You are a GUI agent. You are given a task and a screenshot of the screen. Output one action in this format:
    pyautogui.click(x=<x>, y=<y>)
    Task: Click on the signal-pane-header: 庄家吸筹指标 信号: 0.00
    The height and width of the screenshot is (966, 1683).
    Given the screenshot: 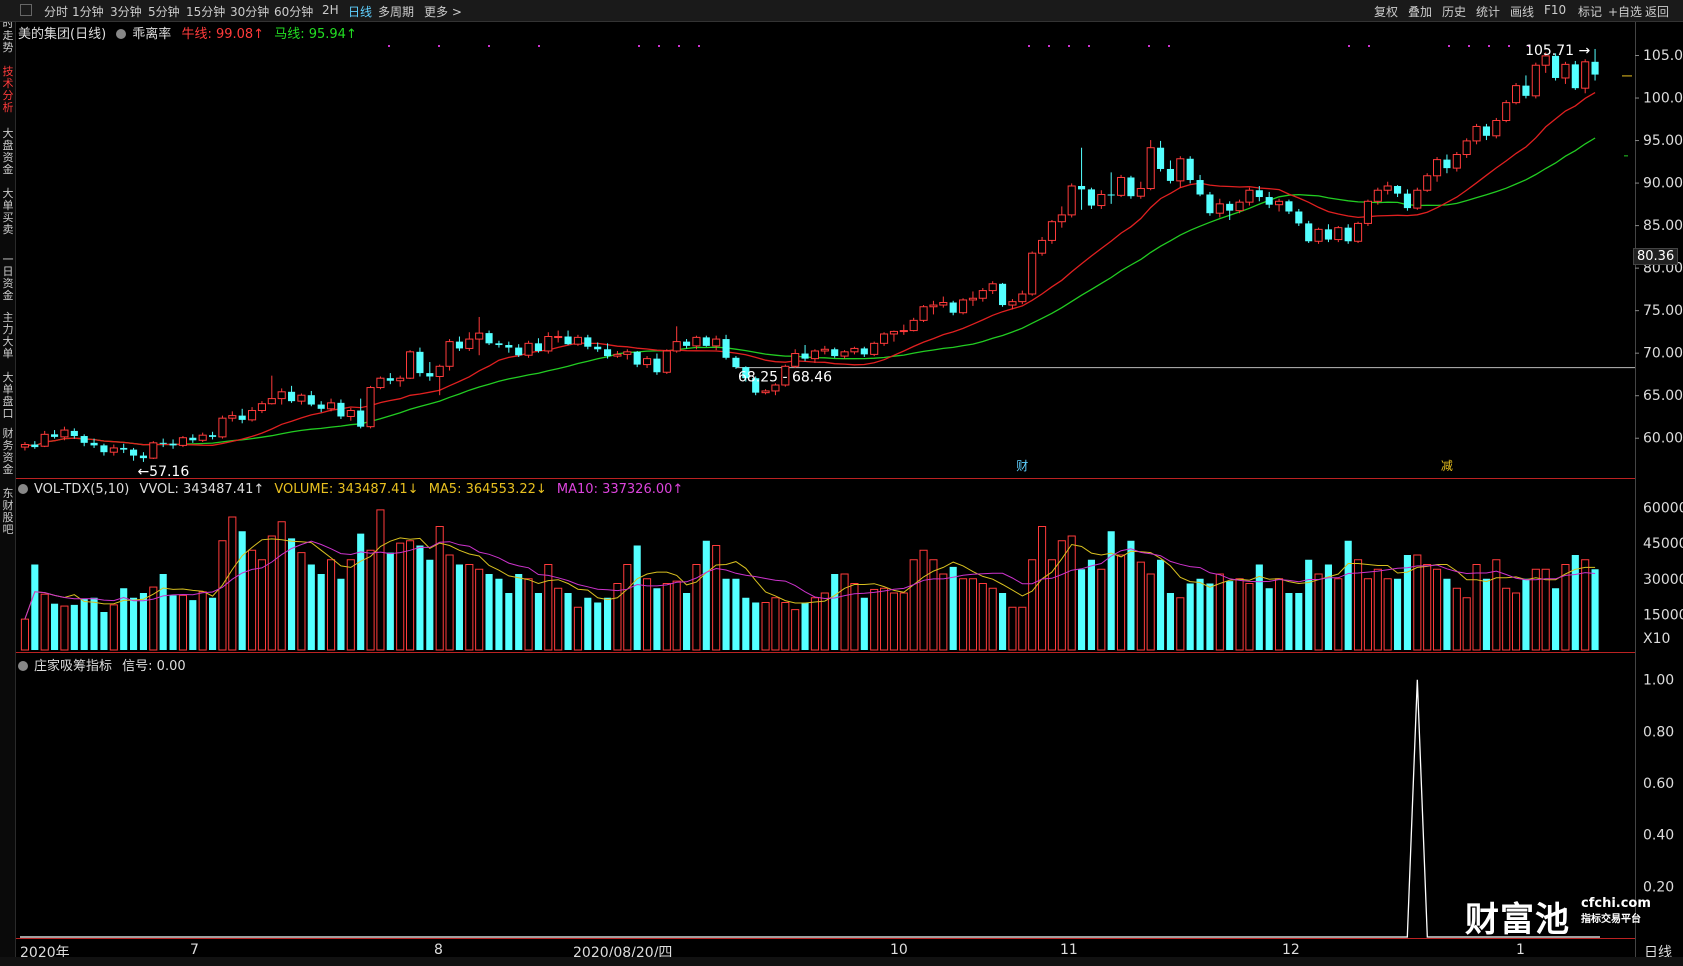 What is the action you would take?
    pyautogui.click(x=105, y=664)
    